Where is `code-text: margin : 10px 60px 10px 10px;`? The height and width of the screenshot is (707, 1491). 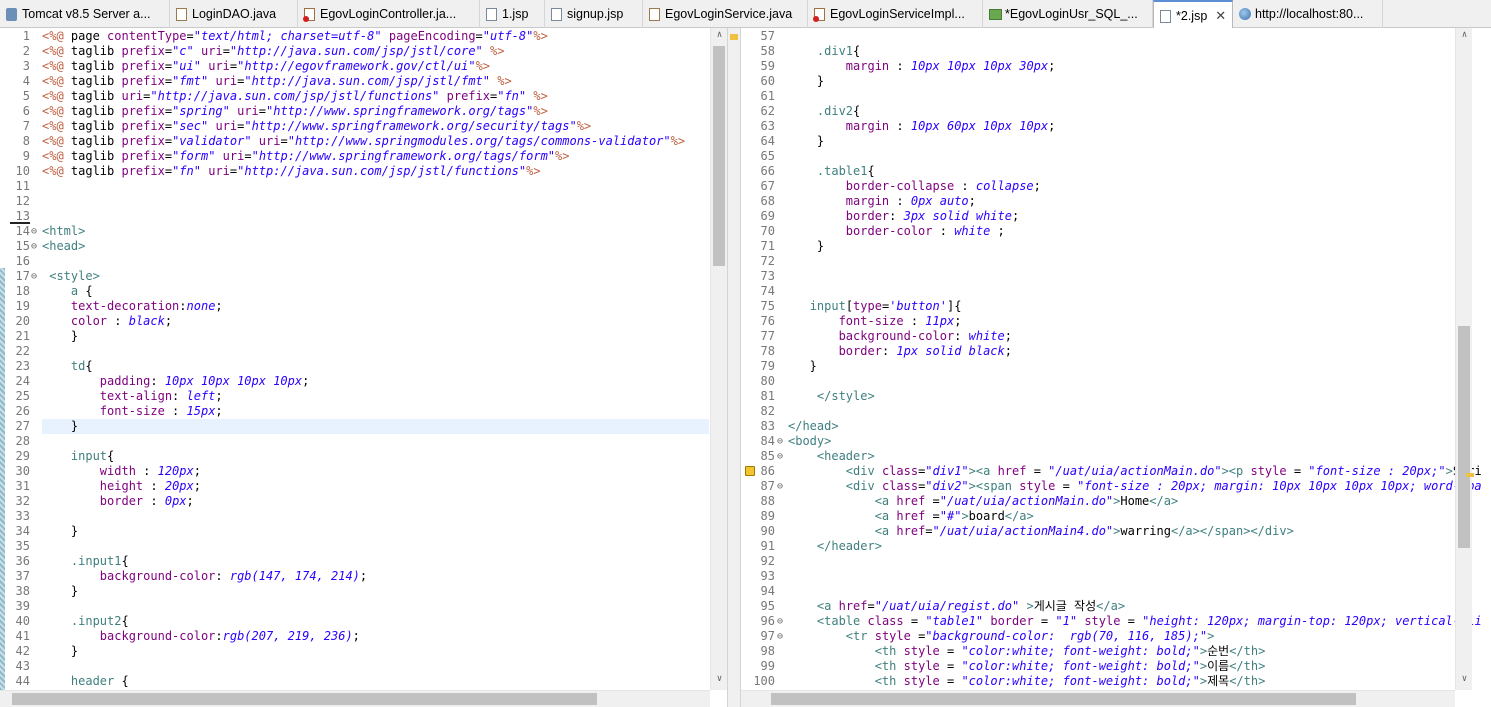 code-text: margin : 10px 60px 10px 10px; is located at coordinates (922, 126).